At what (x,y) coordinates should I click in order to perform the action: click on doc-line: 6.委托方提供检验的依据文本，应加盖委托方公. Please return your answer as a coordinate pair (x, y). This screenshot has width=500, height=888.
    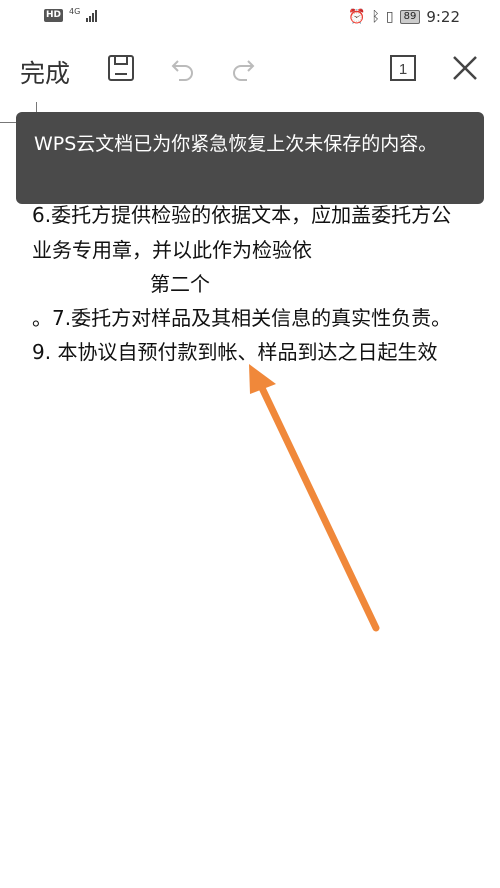
    Looking at the image, I should click on (241, 215).